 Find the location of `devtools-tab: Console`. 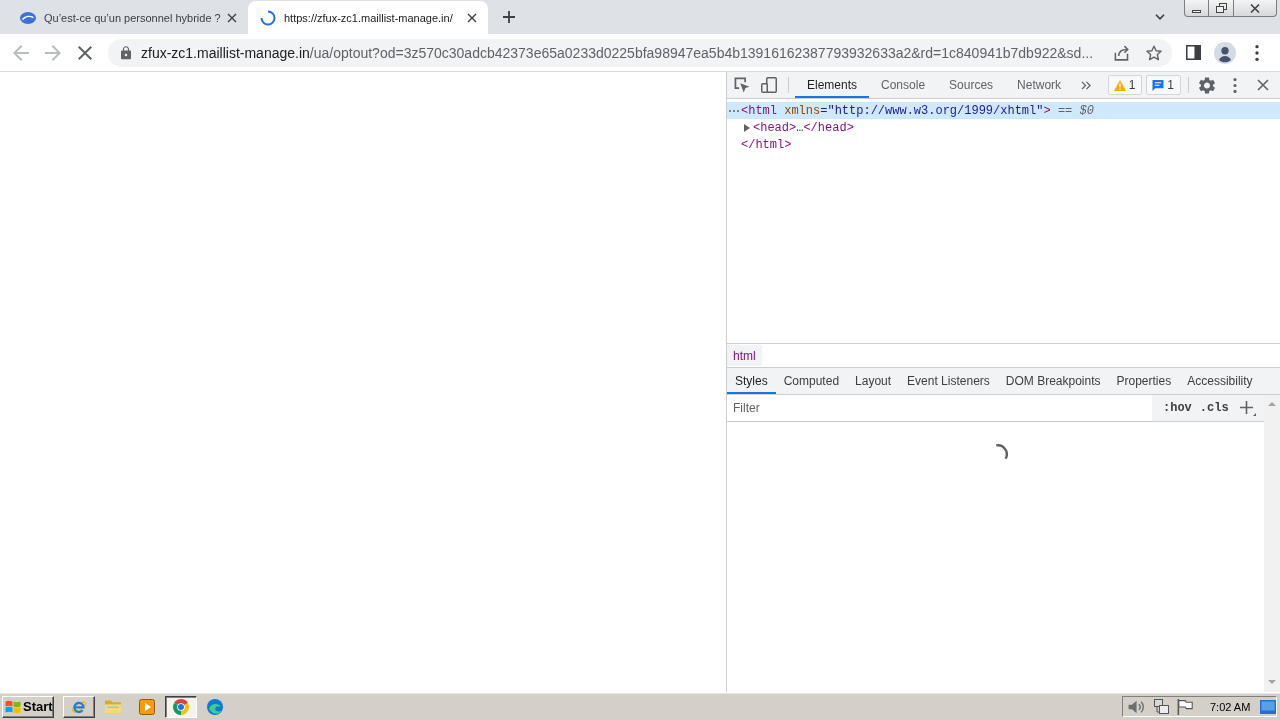

devtools-tab: Console is located at coordinates (903, 85).